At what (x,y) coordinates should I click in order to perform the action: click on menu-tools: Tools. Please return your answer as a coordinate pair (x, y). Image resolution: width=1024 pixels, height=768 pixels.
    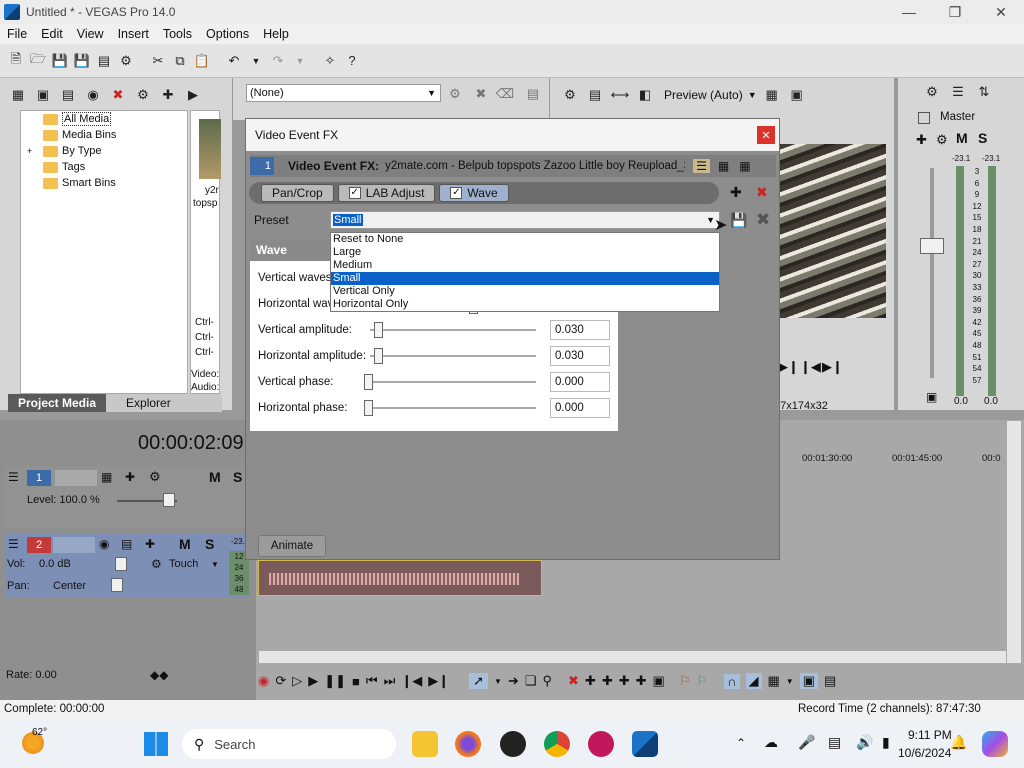
    Looking at the image, I should click on (177, 34).